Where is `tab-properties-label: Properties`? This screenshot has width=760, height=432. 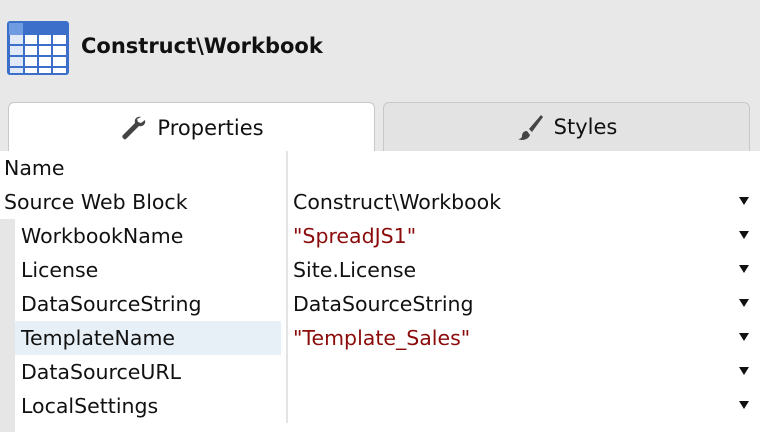 tab-properties-label: Properties is located at coordinates (210, 127).